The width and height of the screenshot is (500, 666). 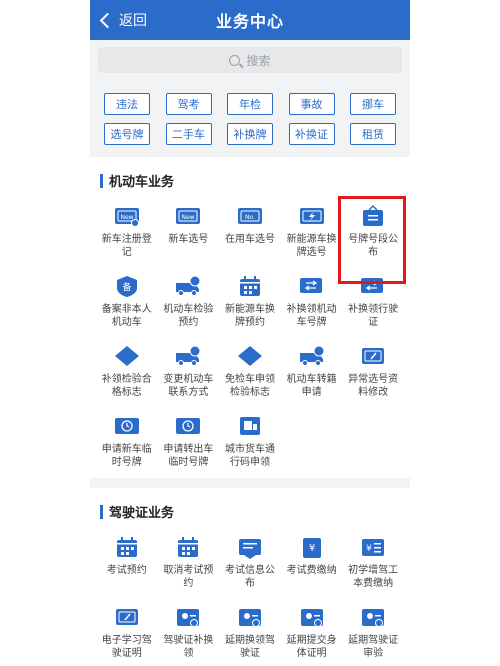 I want to click on service-item: 考试预约, so click(x=127, y=564).